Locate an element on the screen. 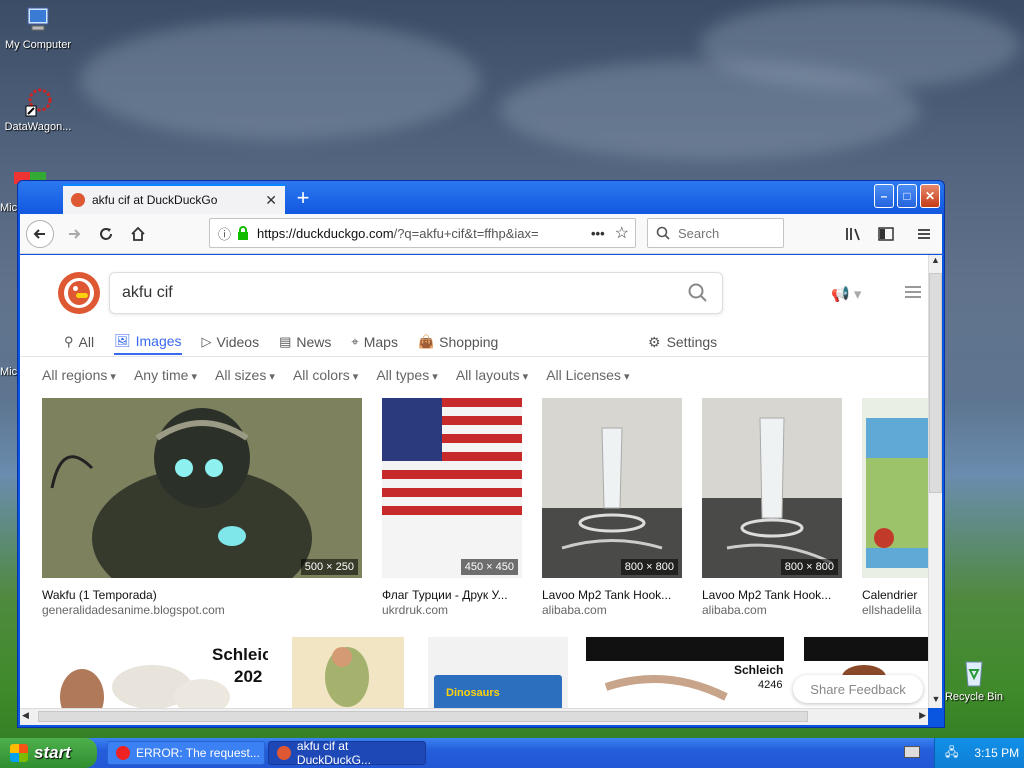 This screenshot has width=1024, height=768. new-tab-button: + is located at coordinates (303, 198).